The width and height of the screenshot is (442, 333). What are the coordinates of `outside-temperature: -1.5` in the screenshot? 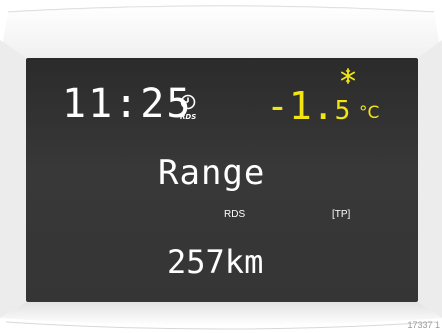 It's located at (308, 106).